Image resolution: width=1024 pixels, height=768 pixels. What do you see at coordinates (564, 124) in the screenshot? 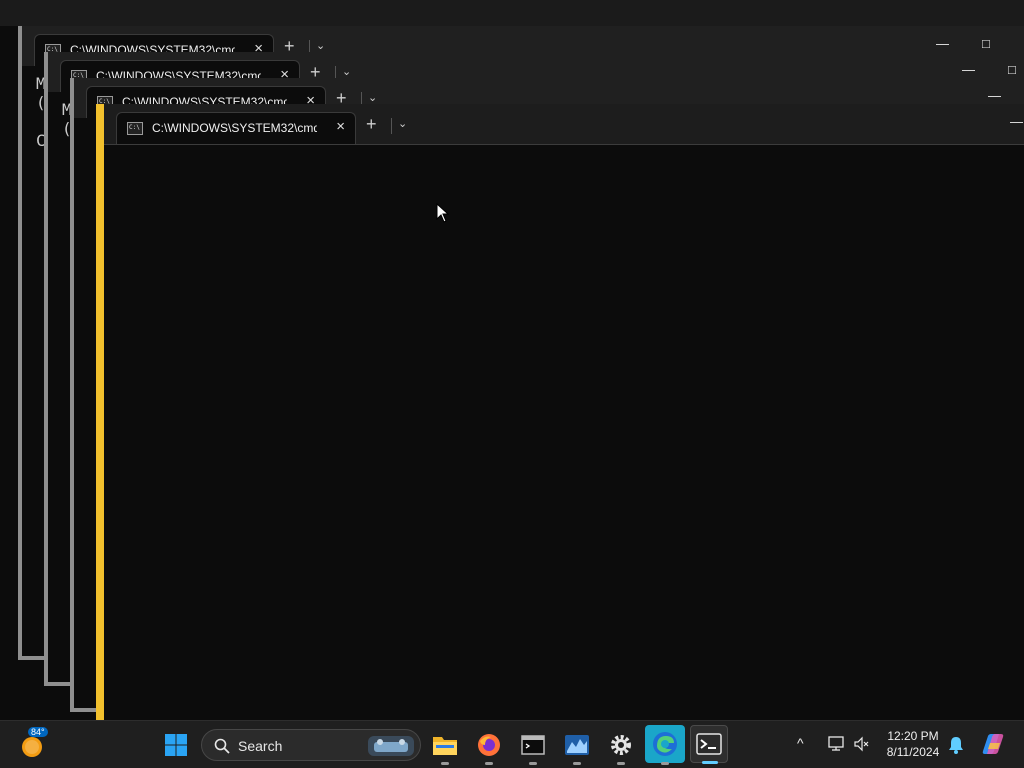
I see `window-titlebar: C:\WINDOWS\SYSTEM32\cmd × + ⌄ —` at bounding box center [564, 124].